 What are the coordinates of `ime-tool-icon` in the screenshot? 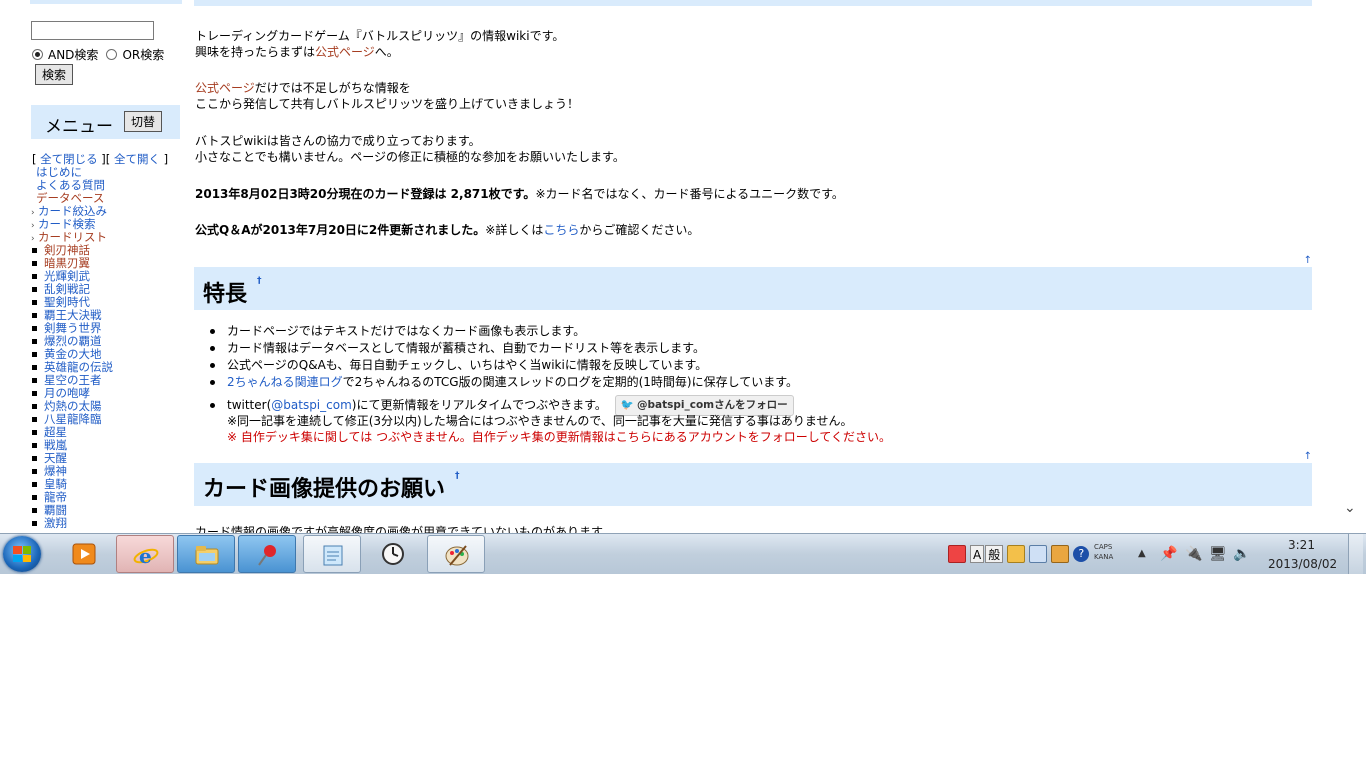 It's located at (1060, 554).